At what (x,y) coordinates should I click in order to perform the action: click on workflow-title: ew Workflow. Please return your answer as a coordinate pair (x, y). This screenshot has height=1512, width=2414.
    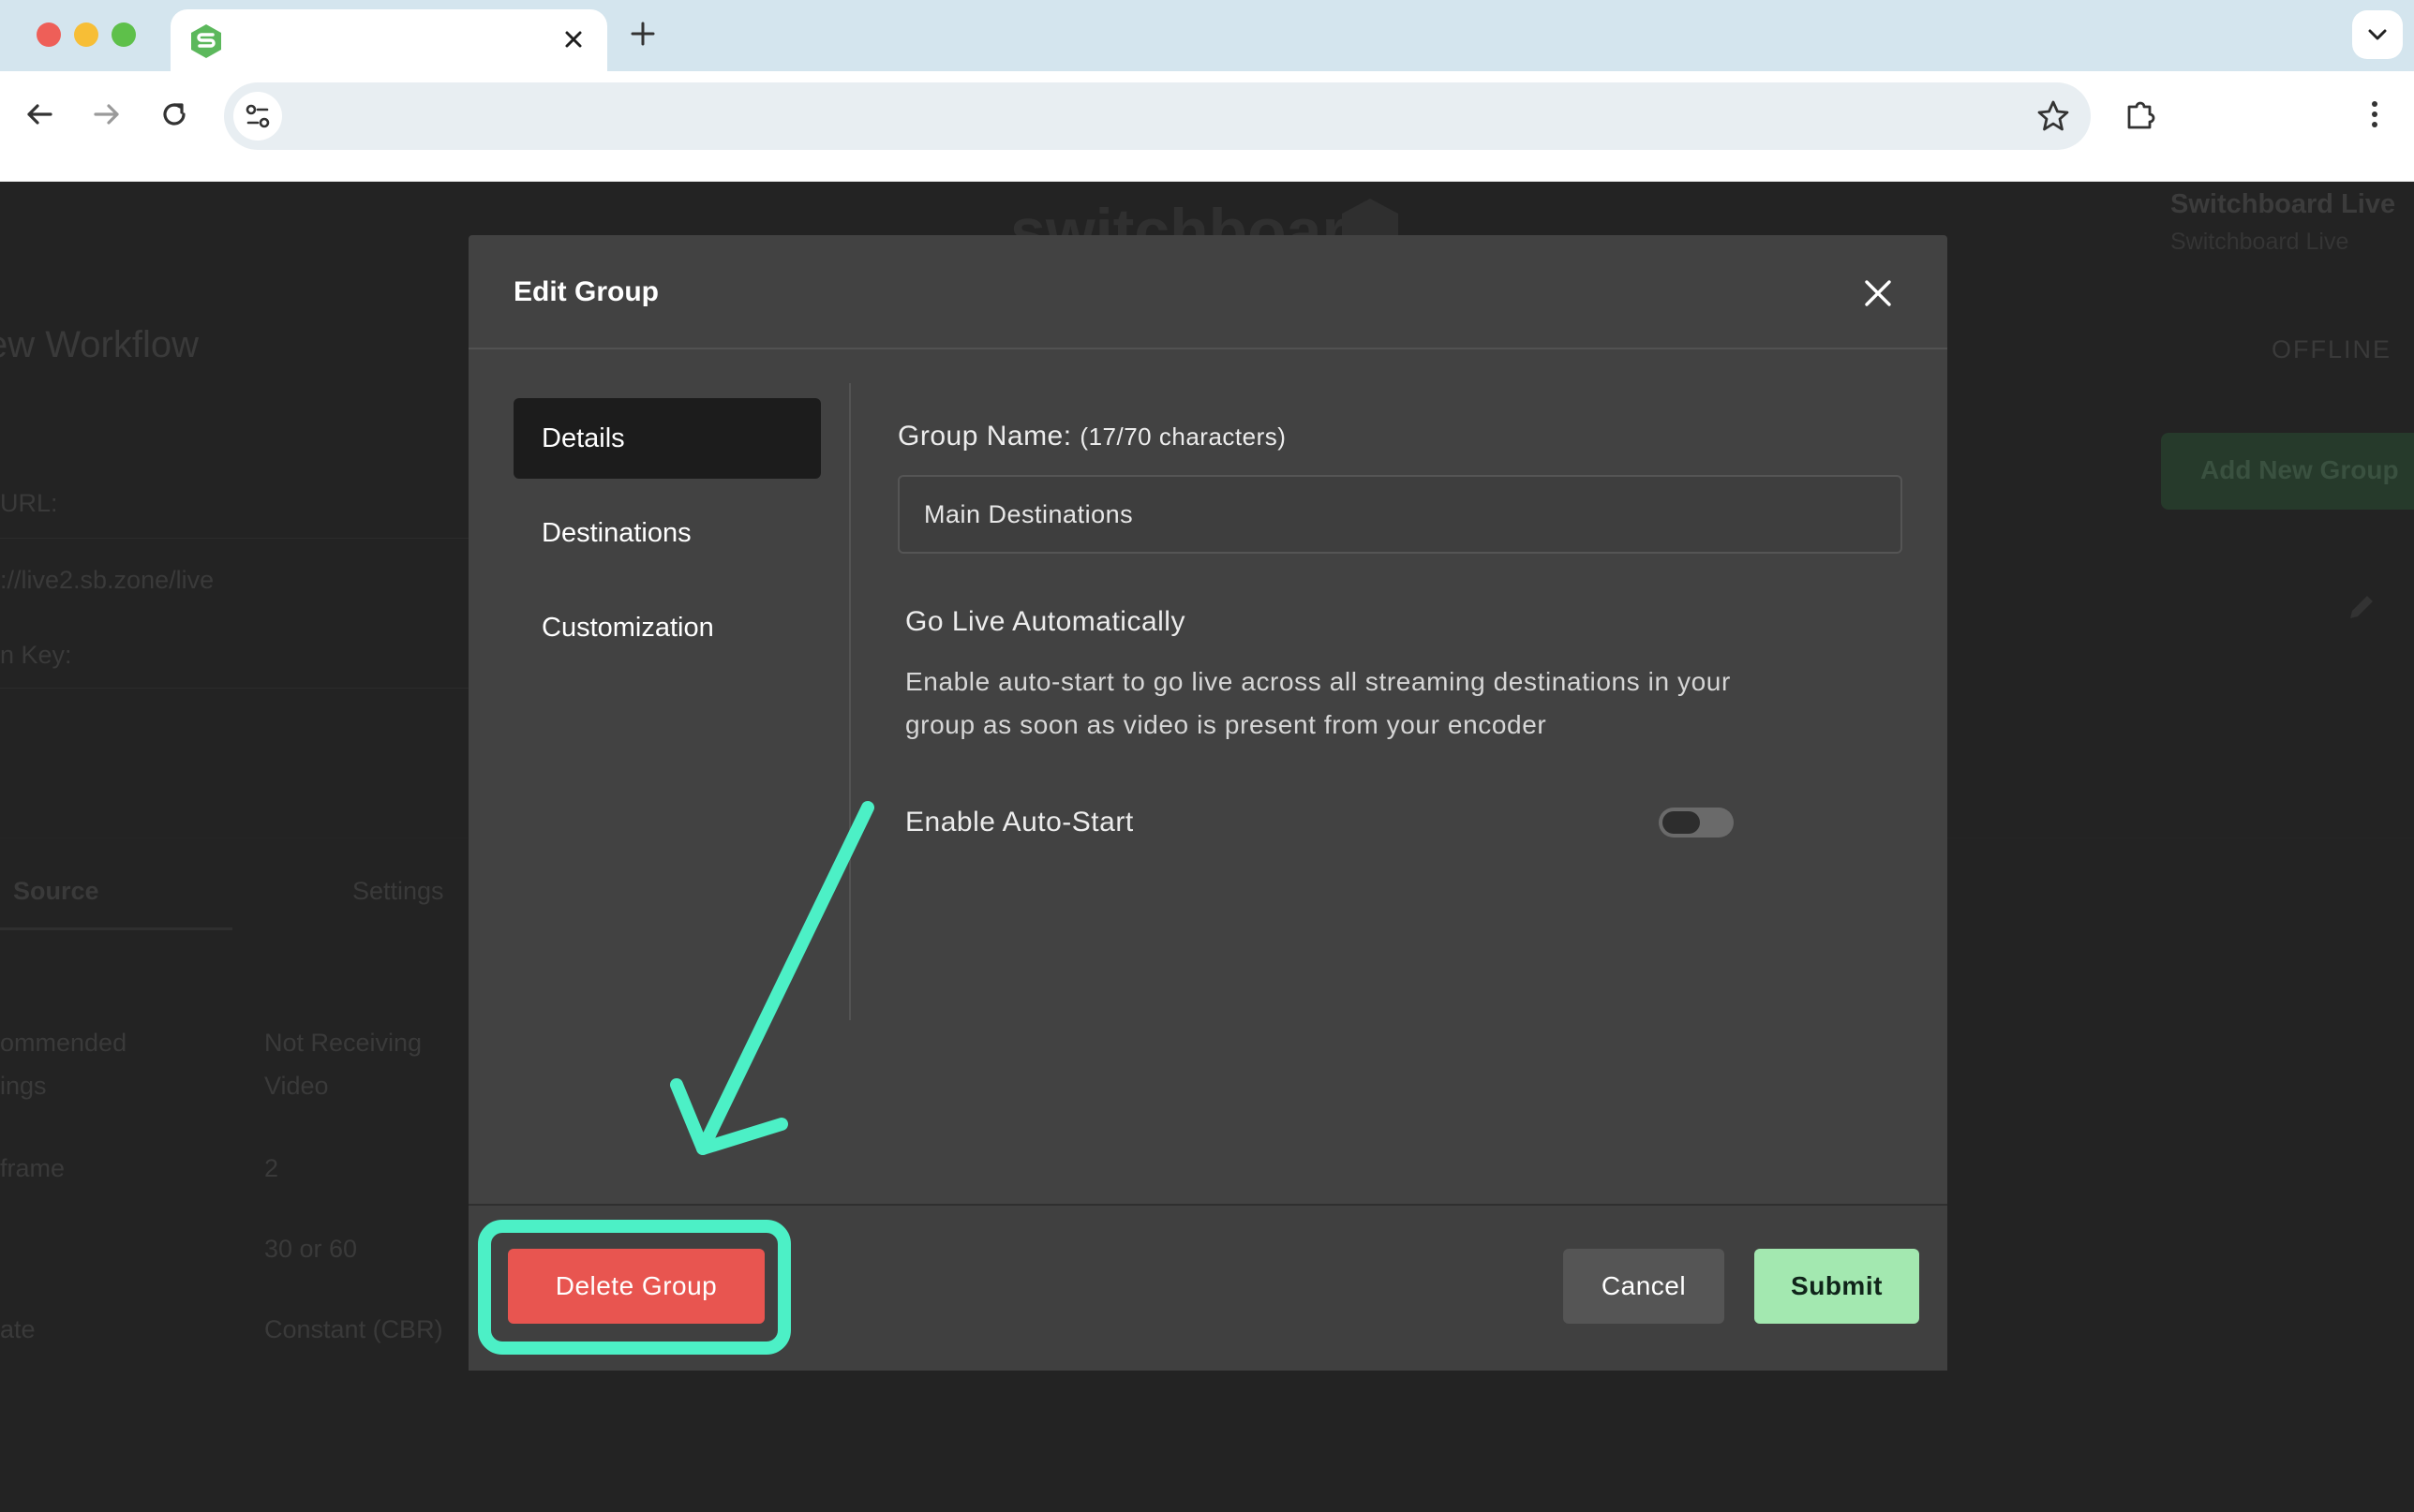
    Looking at the image, I should click on (99, 344).